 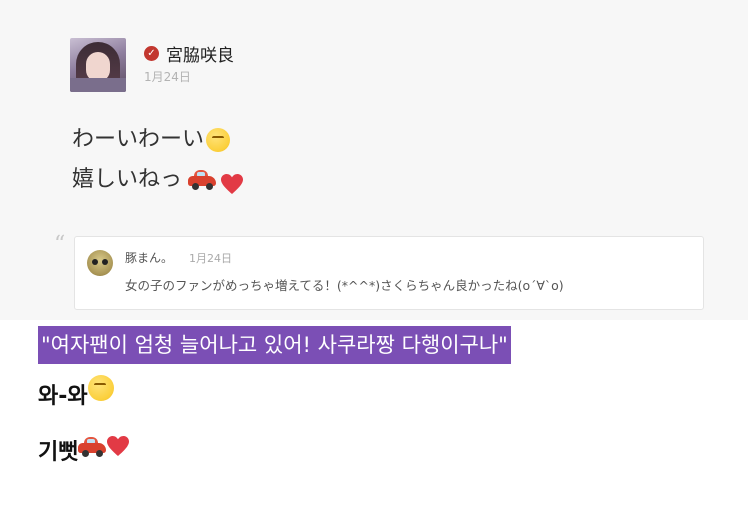 I want to click on korean-line-2-text: 기뻣, so click(x=58, y=452).